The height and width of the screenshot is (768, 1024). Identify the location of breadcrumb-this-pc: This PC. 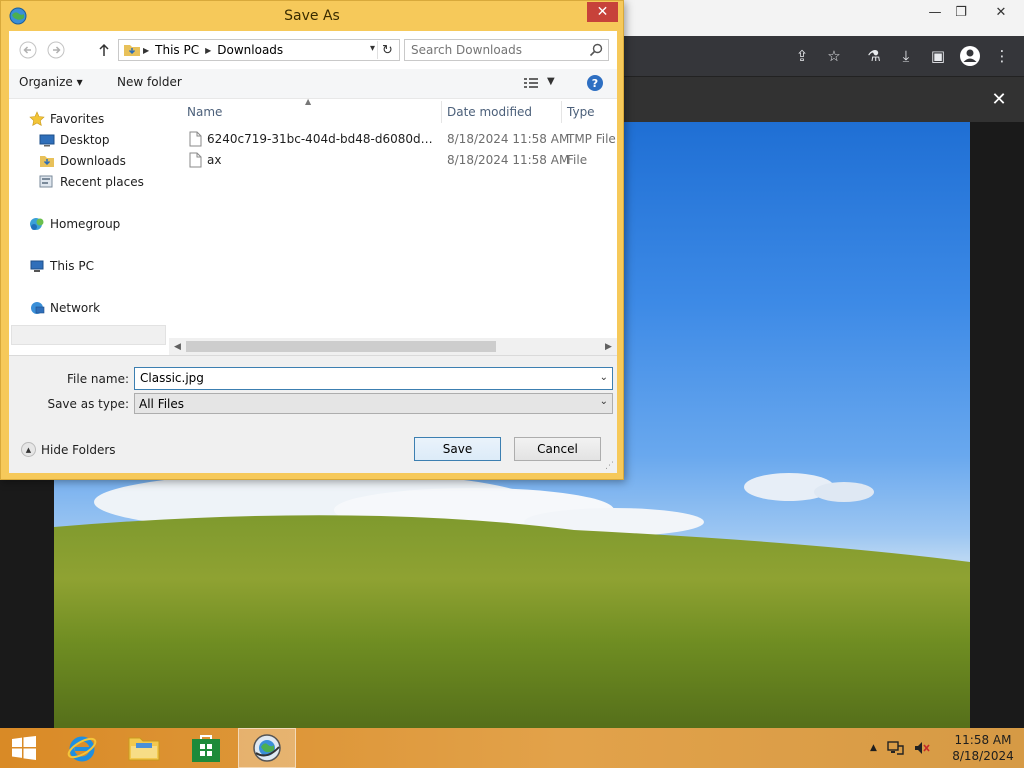
(177, 50).